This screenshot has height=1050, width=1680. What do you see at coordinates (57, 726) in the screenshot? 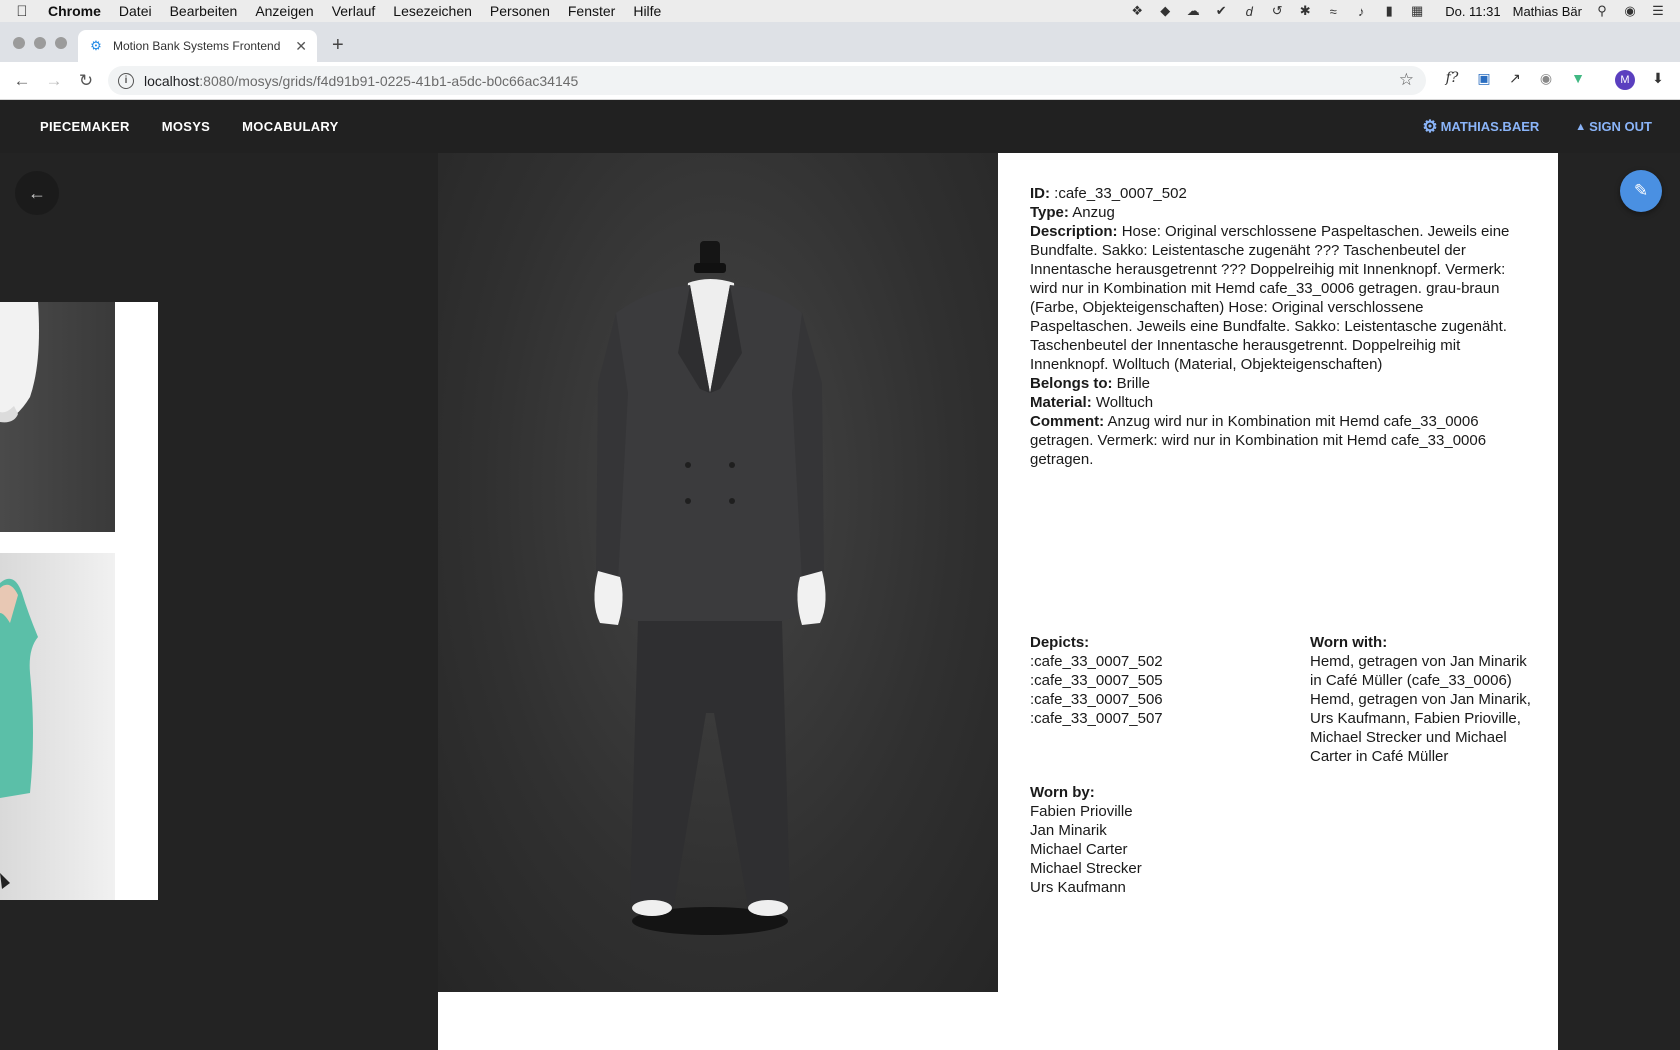
I see `dress-thumbnail-image` at bounding box center [57, 726].